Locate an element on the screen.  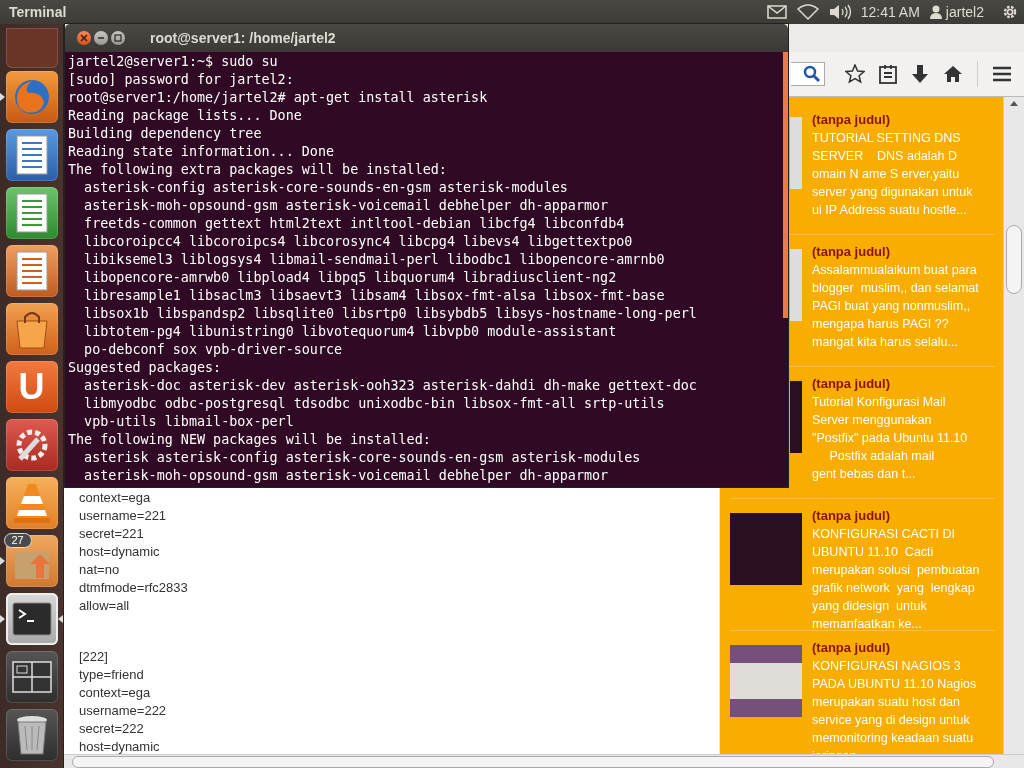
terminal-line: libtotem-pg4 libunistring0 libvotequorum4 libvpb0 module-assistant is located at coordinates (350, 332).